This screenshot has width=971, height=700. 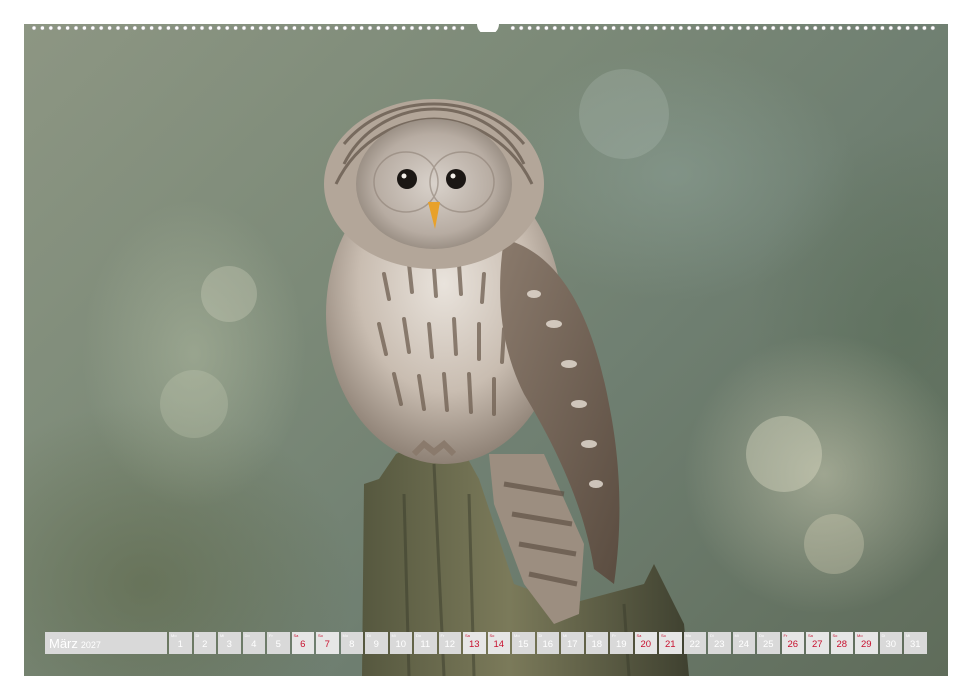 I want to click on binding-holes, so click(x=483, y=28).